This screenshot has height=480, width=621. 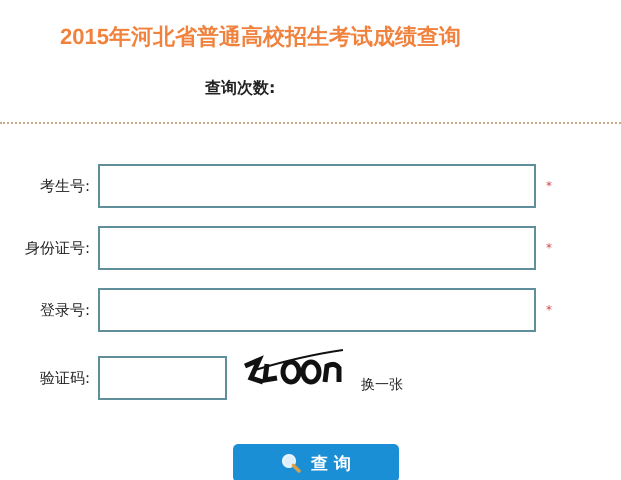 I want to click on field-label: 登录号:, so click(x=64, y=310).